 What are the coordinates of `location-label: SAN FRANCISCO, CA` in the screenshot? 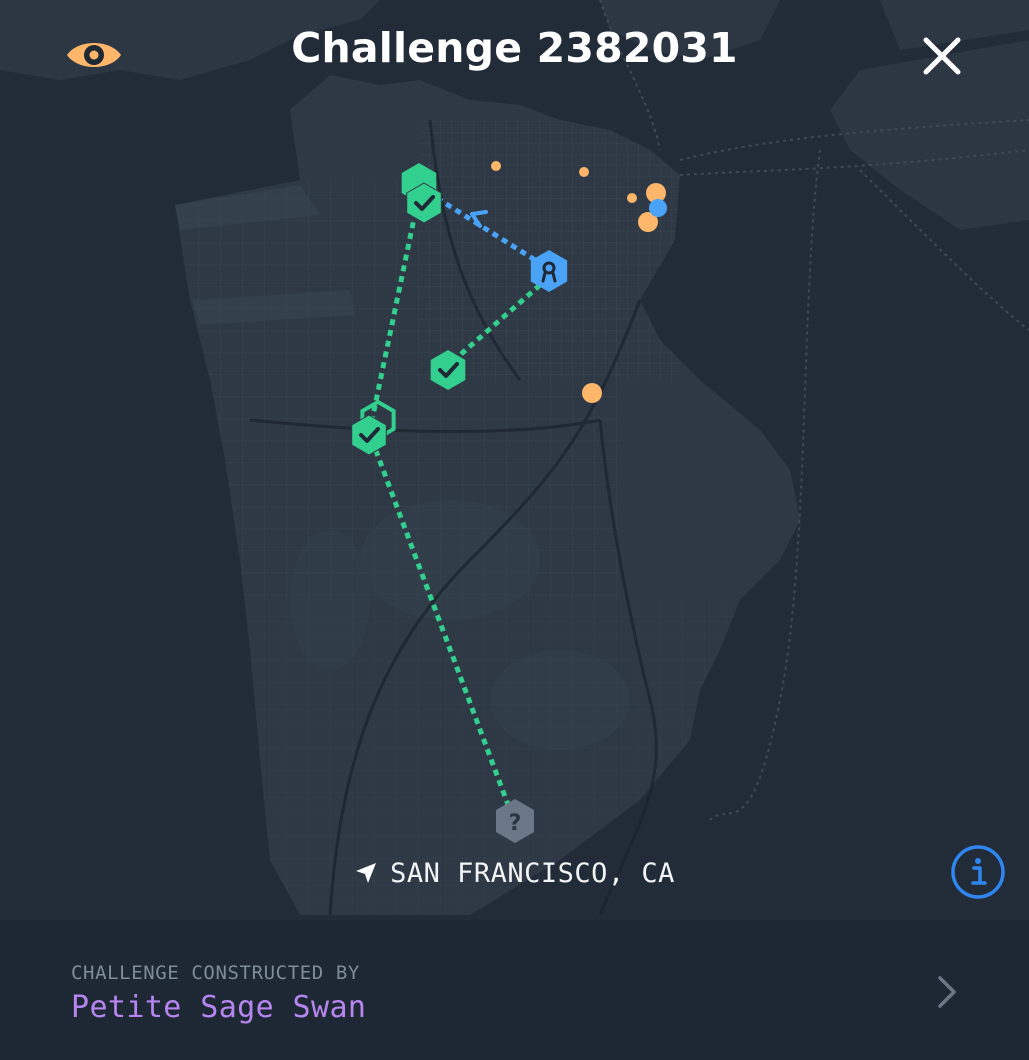 It's located at (514, 873).